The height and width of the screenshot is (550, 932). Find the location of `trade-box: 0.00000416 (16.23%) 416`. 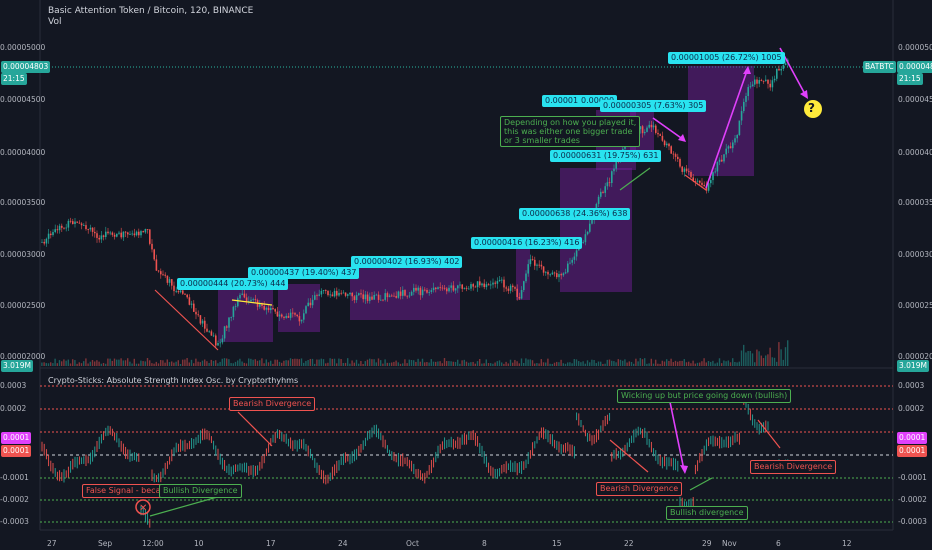

trade-box: 0.00000416 (16.23%) 416 is located at coordinates (527, 243).